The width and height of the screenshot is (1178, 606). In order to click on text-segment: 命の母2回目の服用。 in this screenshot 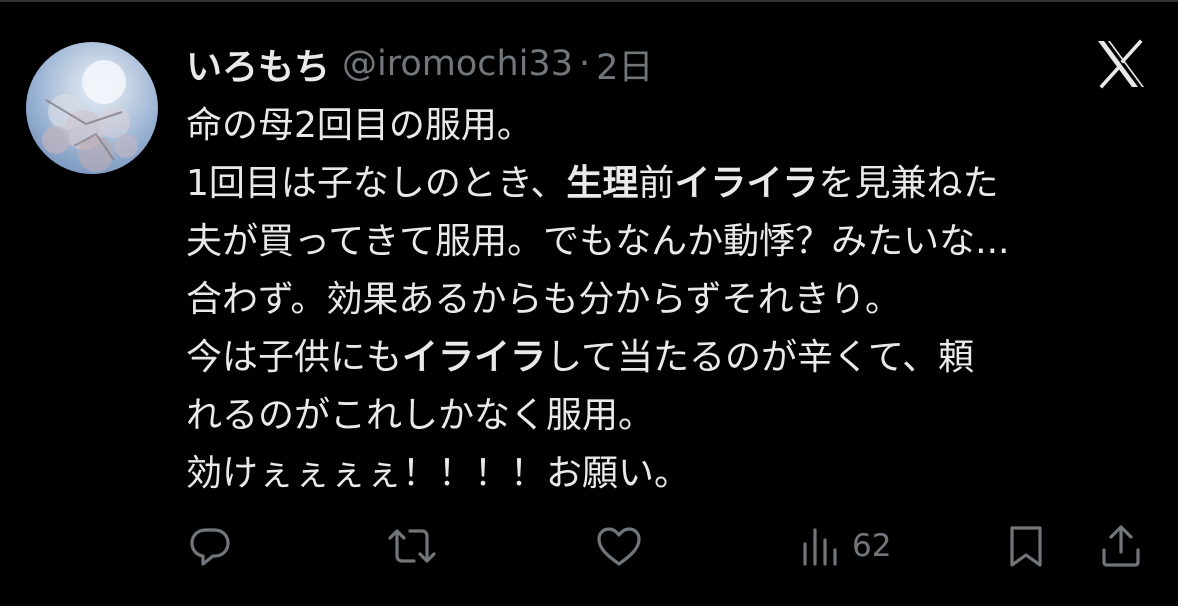, I will do `click(359, 125)`.